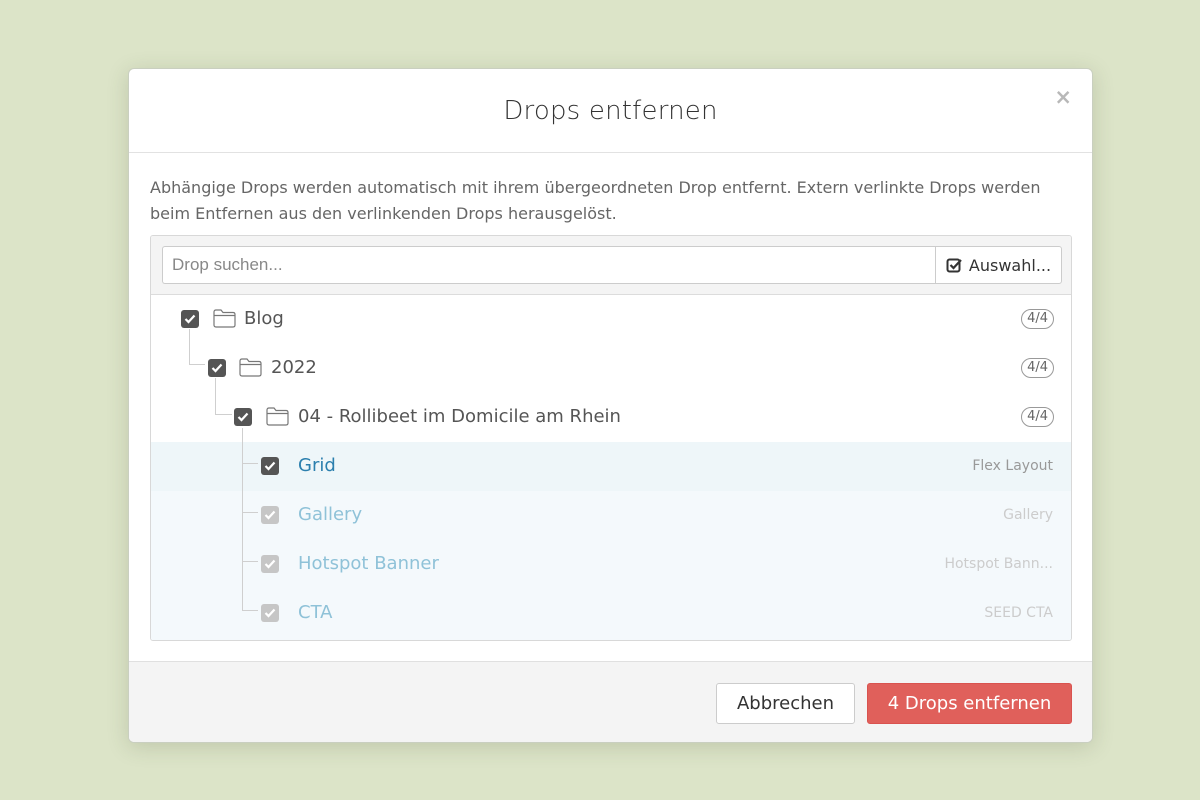 The image size is (1200, 800). What do you see at coordinates (1063, 97) in the screenshot?
I see `close-icon: ×` at bounding box center [1063, 97].